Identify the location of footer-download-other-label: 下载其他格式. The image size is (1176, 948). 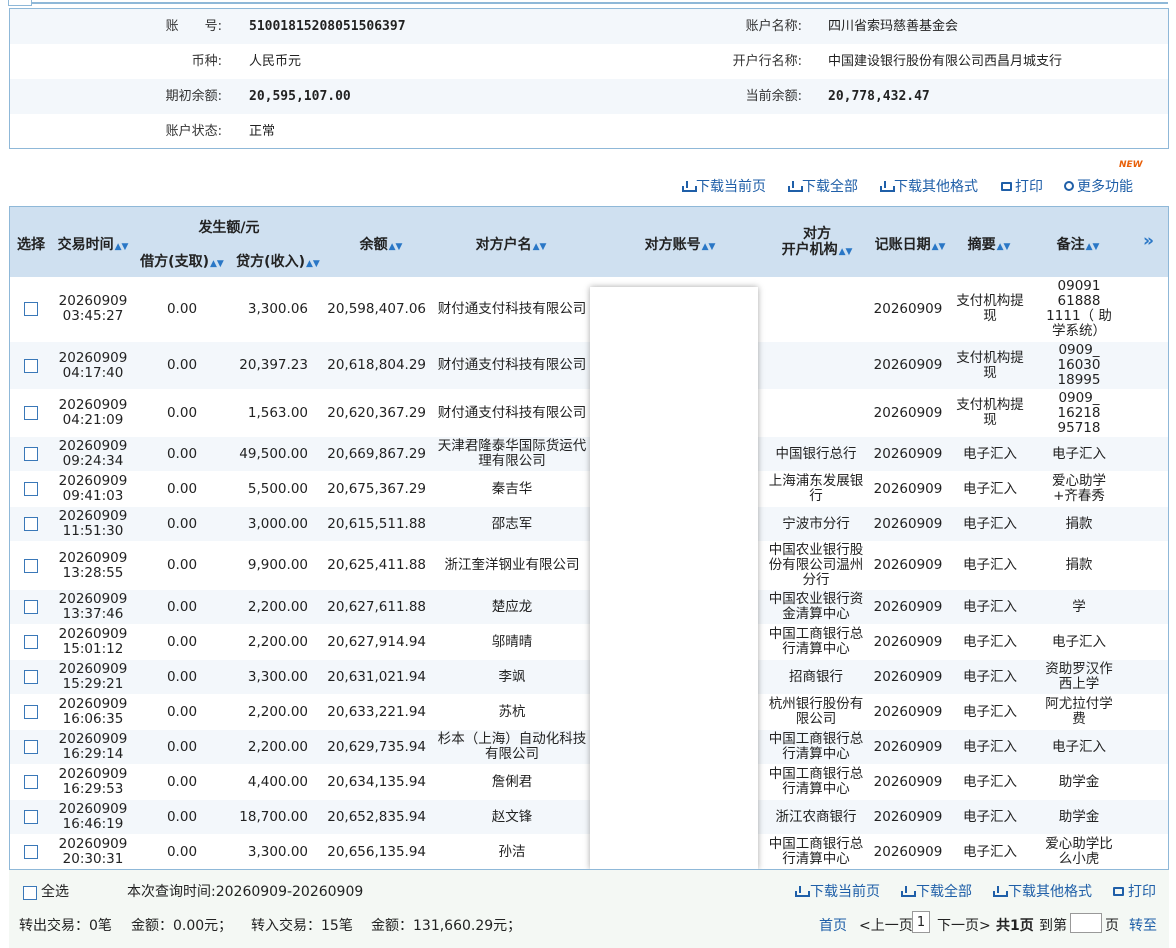
(1050, 892).